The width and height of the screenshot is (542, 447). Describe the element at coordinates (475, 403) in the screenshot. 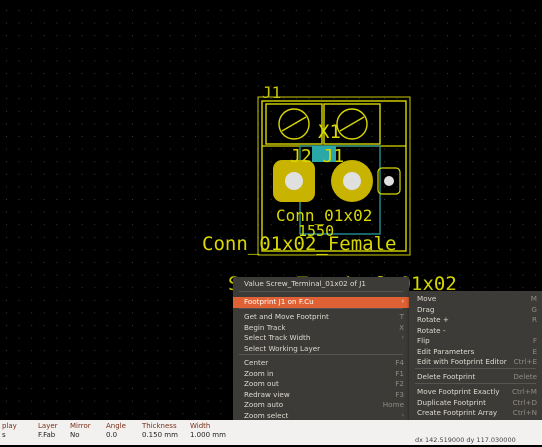

I see `submenu-item-duplicate-footprint: Duplicate Footprint Ctrl+D` at that location.